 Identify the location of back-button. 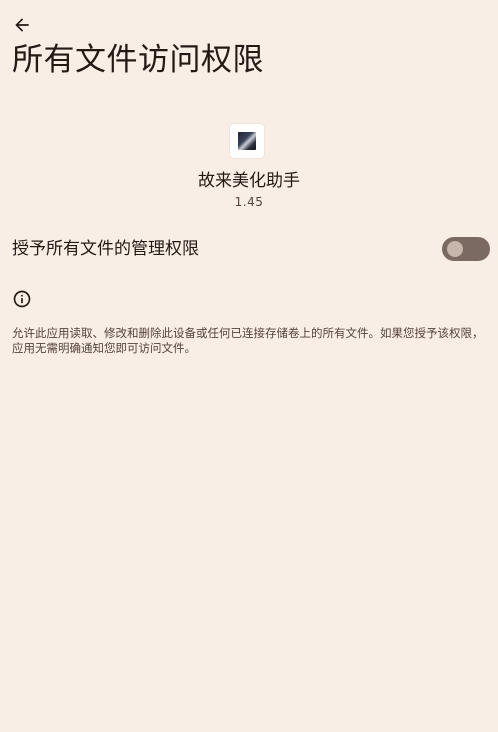
(22, 25).